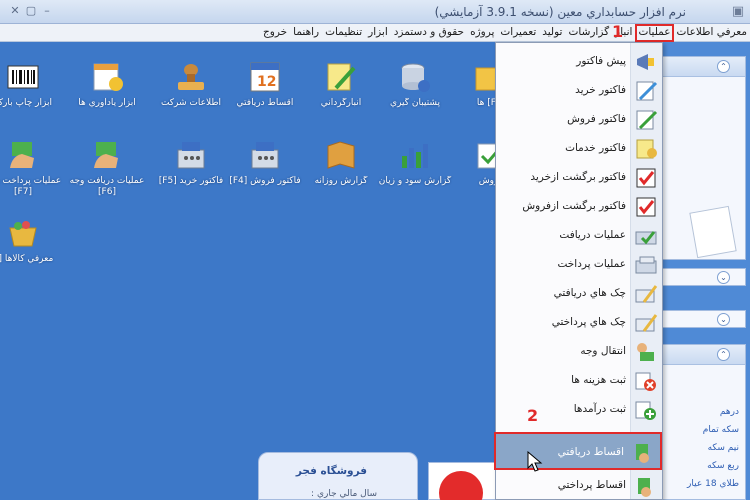 The image size is (750, 500). What do you see at coordinates (702, 158) in the screenshot?
I see `panel-box-top: ⌃` at bounding box center [702, 158].